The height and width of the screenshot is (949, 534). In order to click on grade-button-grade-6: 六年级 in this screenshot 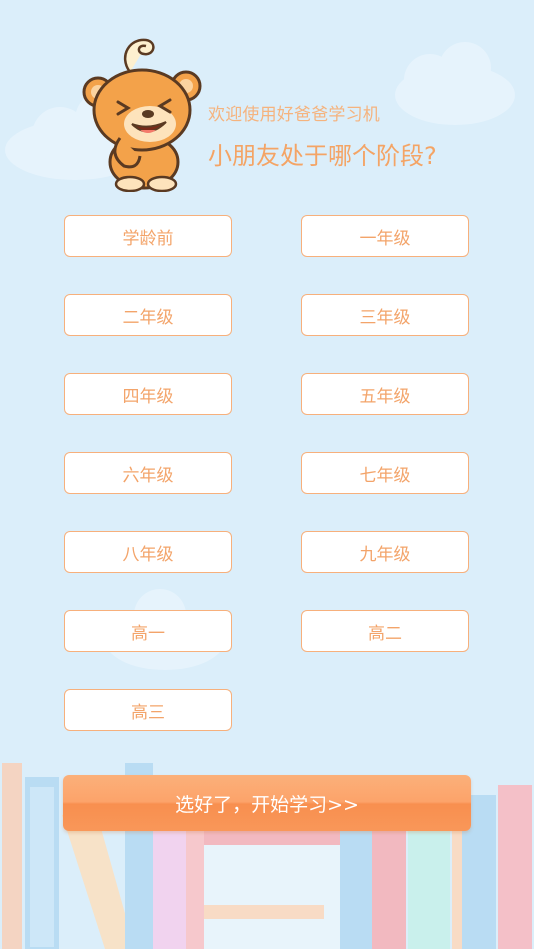, I will do `click(148, 473)`.